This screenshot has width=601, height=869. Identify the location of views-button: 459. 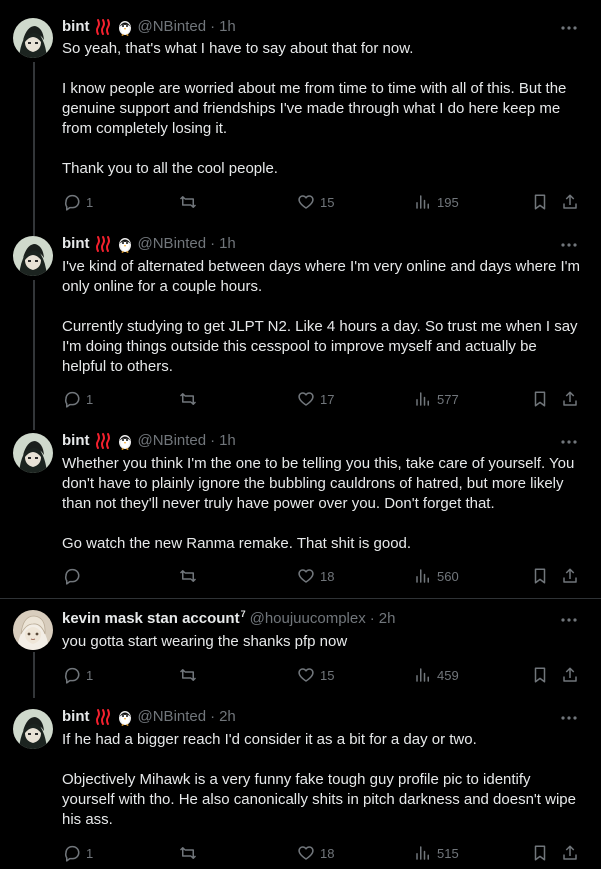
(436, 675).